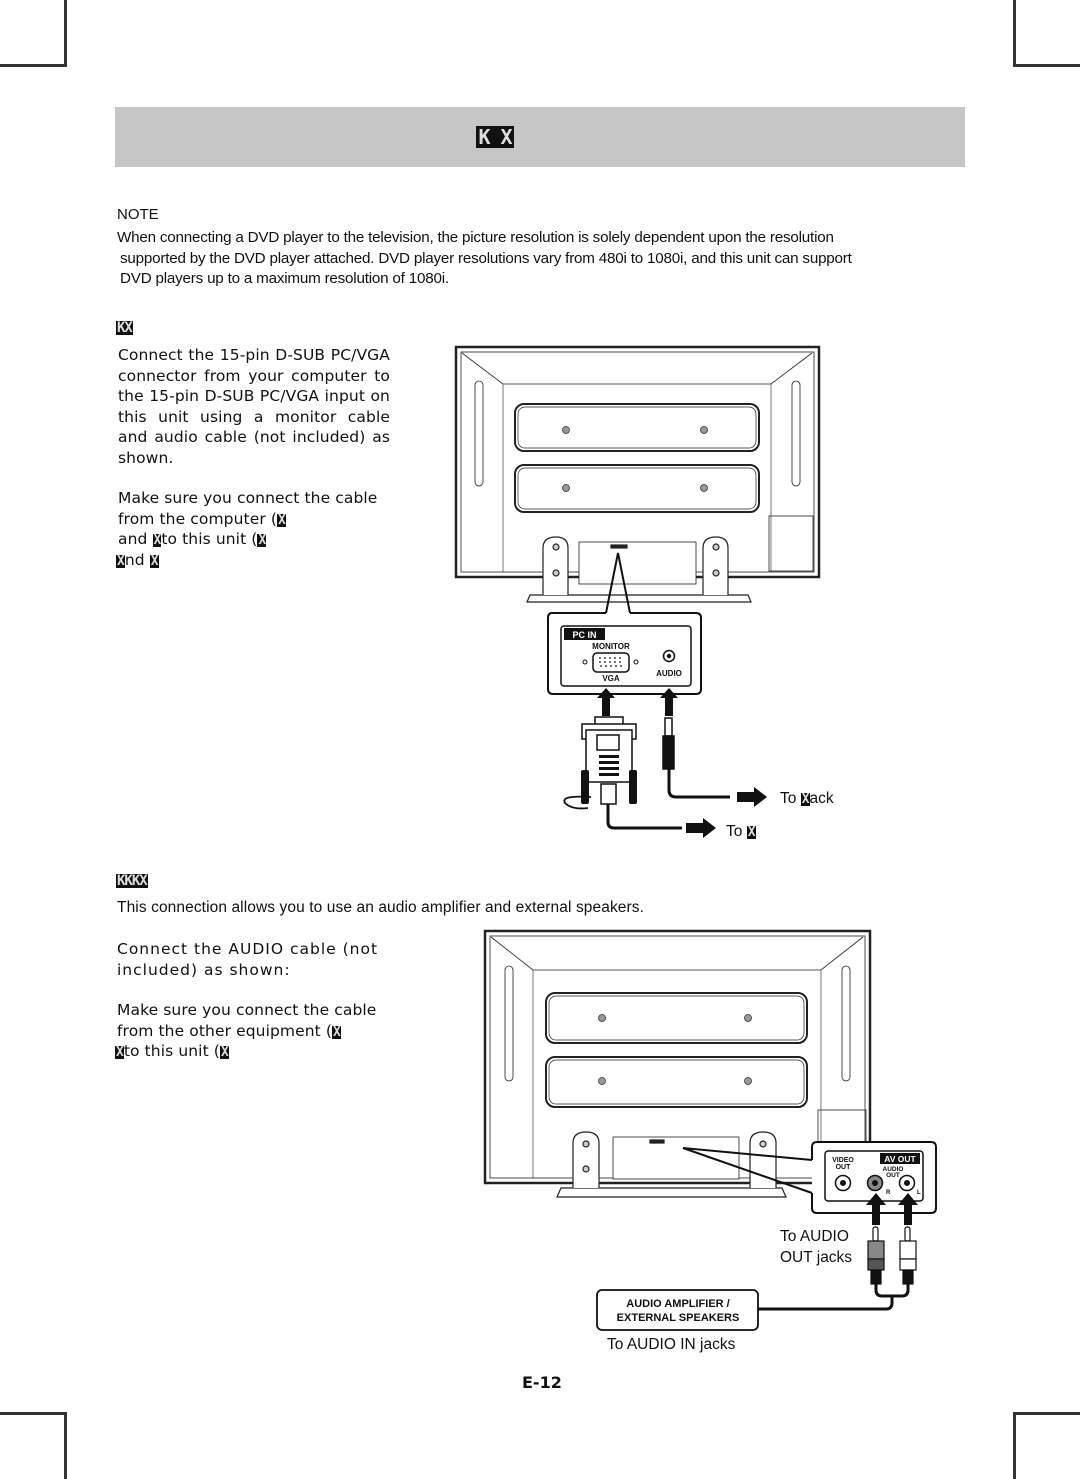 The image size is (1080, 1479). I want to click on audio-label: AUDIO, so click(669, 673).